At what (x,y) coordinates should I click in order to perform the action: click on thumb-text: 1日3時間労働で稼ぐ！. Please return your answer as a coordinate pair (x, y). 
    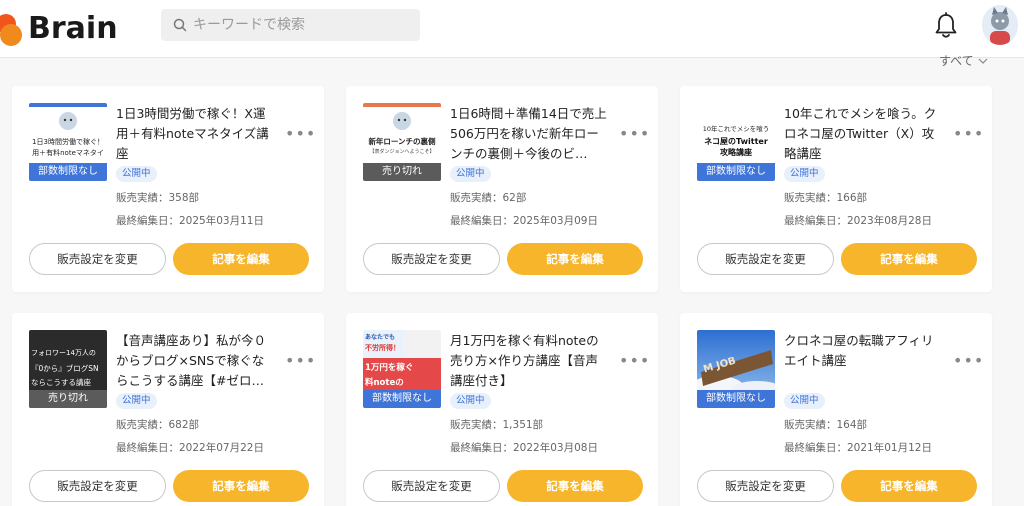
    Looking at the image, I should click on (68, 142).